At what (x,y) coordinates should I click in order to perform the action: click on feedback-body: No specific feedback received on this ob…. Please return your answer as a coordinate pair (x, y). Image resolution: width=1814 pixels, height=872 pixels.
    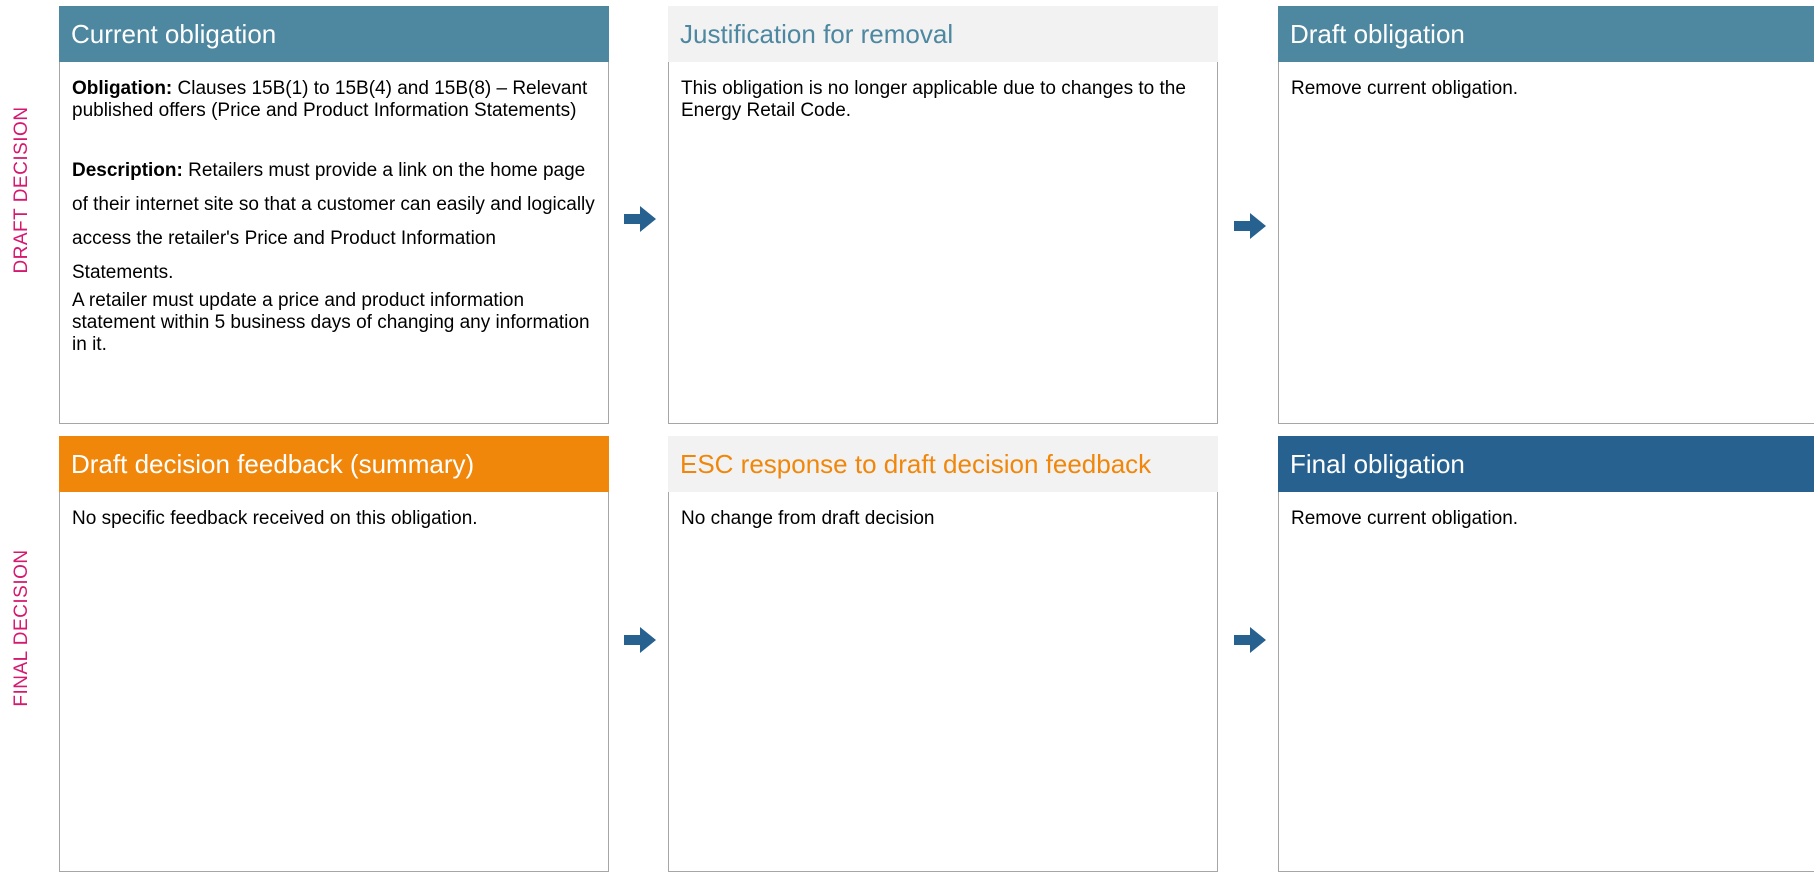
    Looking at the image, I should click on (334, 682).